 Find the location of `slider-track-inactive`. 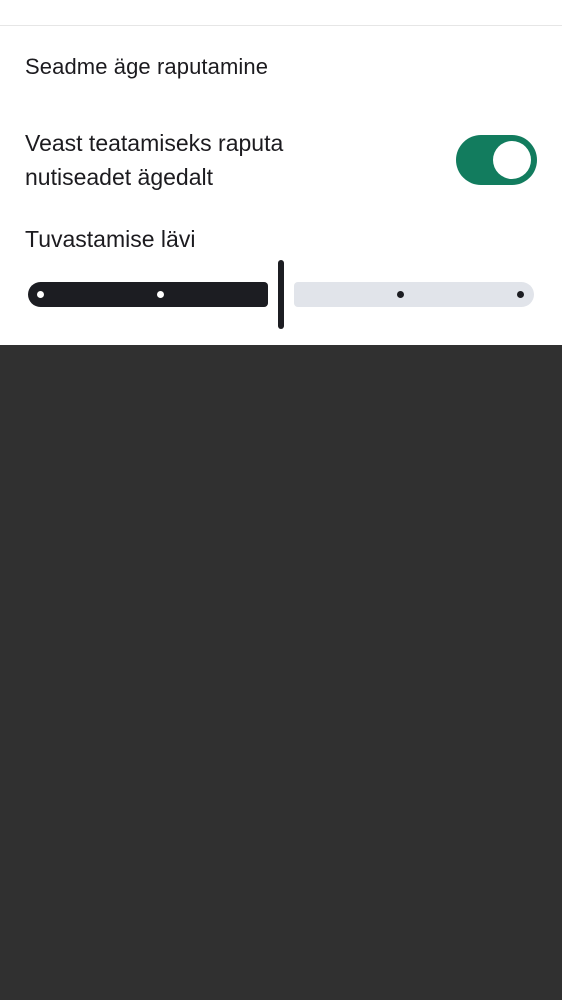

slider-track-inactive is located at coordinates (414, 294).